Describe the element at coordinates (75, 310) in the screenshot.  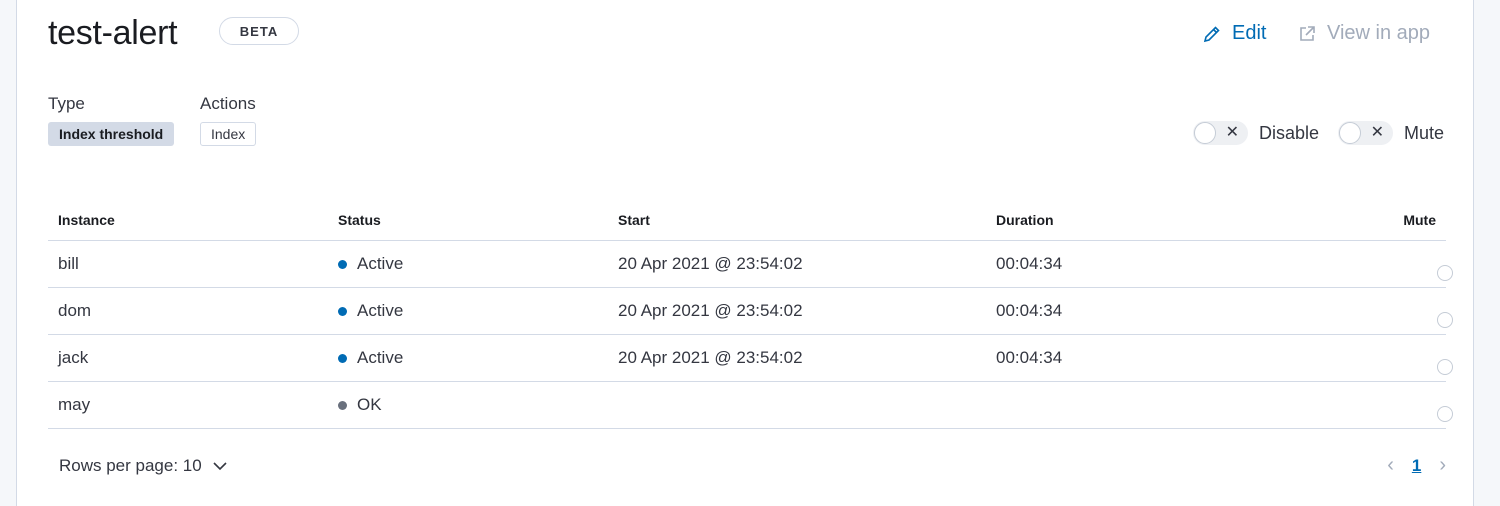
I see `instance-name: dom` at that location.